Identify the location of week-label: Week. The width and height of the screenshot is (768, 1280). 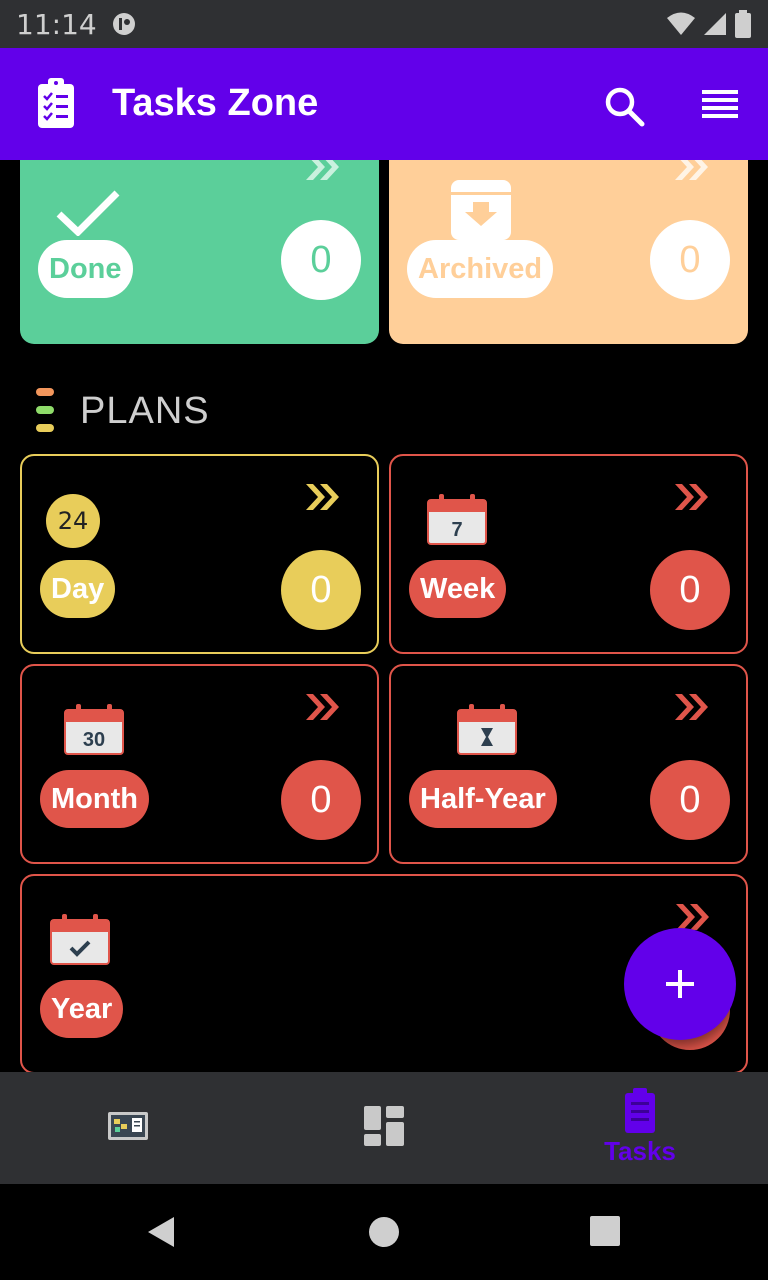
(458, 589).